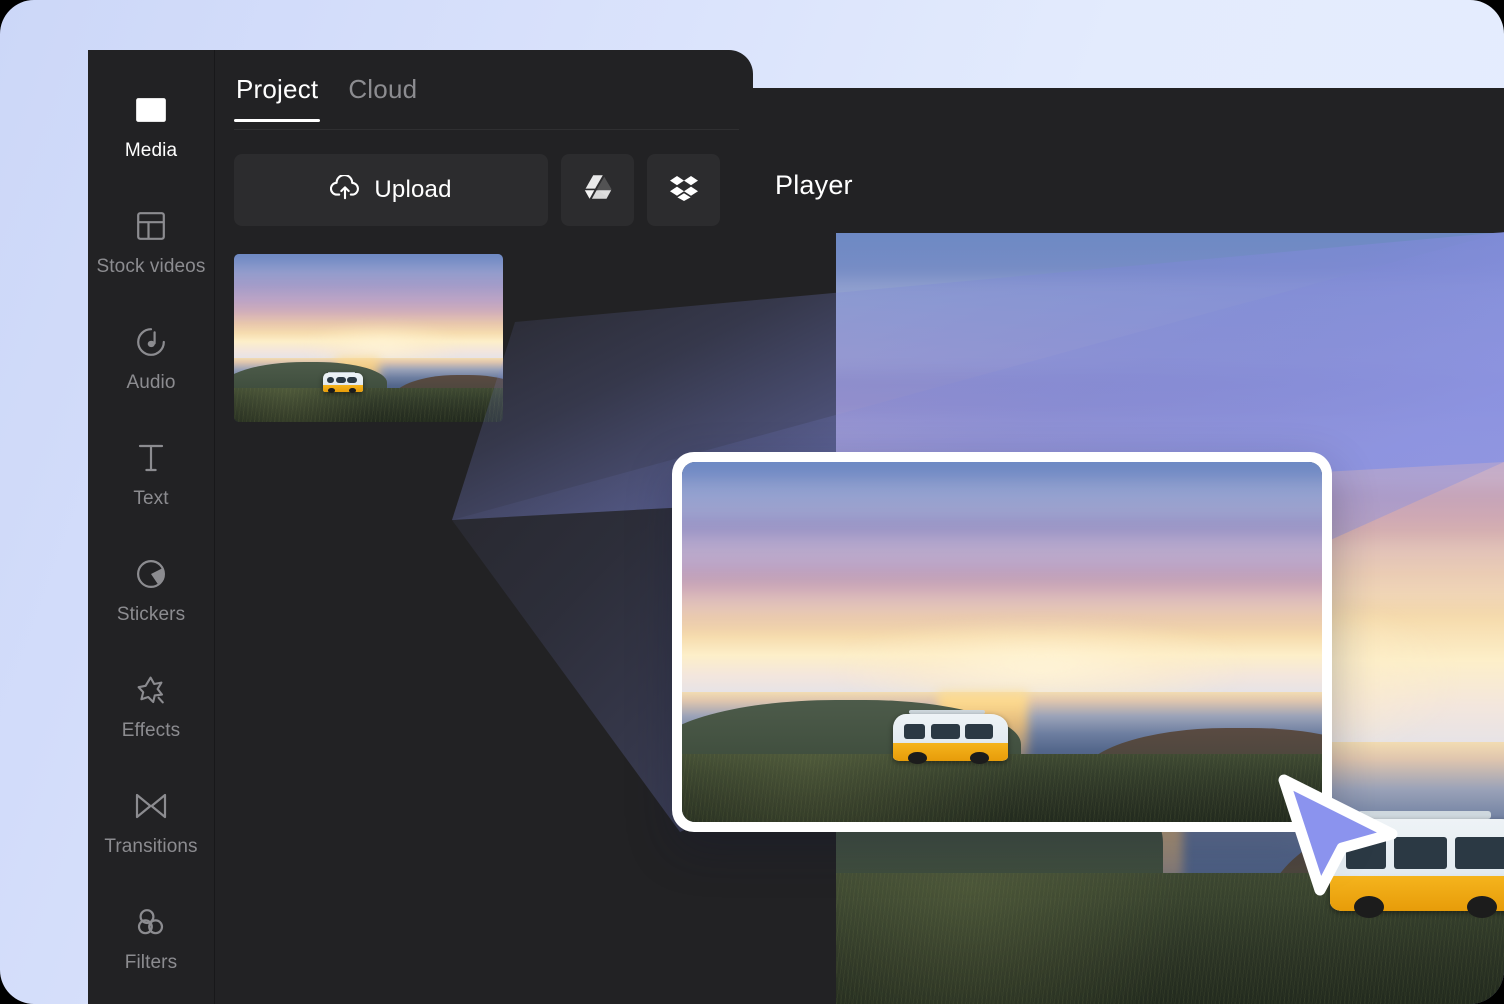 This screenshot has height=1004, width=1504. What do you see at coordinates (151, 458) in the screenshot?
I see `text-icon` at bounding box center [151, 458].